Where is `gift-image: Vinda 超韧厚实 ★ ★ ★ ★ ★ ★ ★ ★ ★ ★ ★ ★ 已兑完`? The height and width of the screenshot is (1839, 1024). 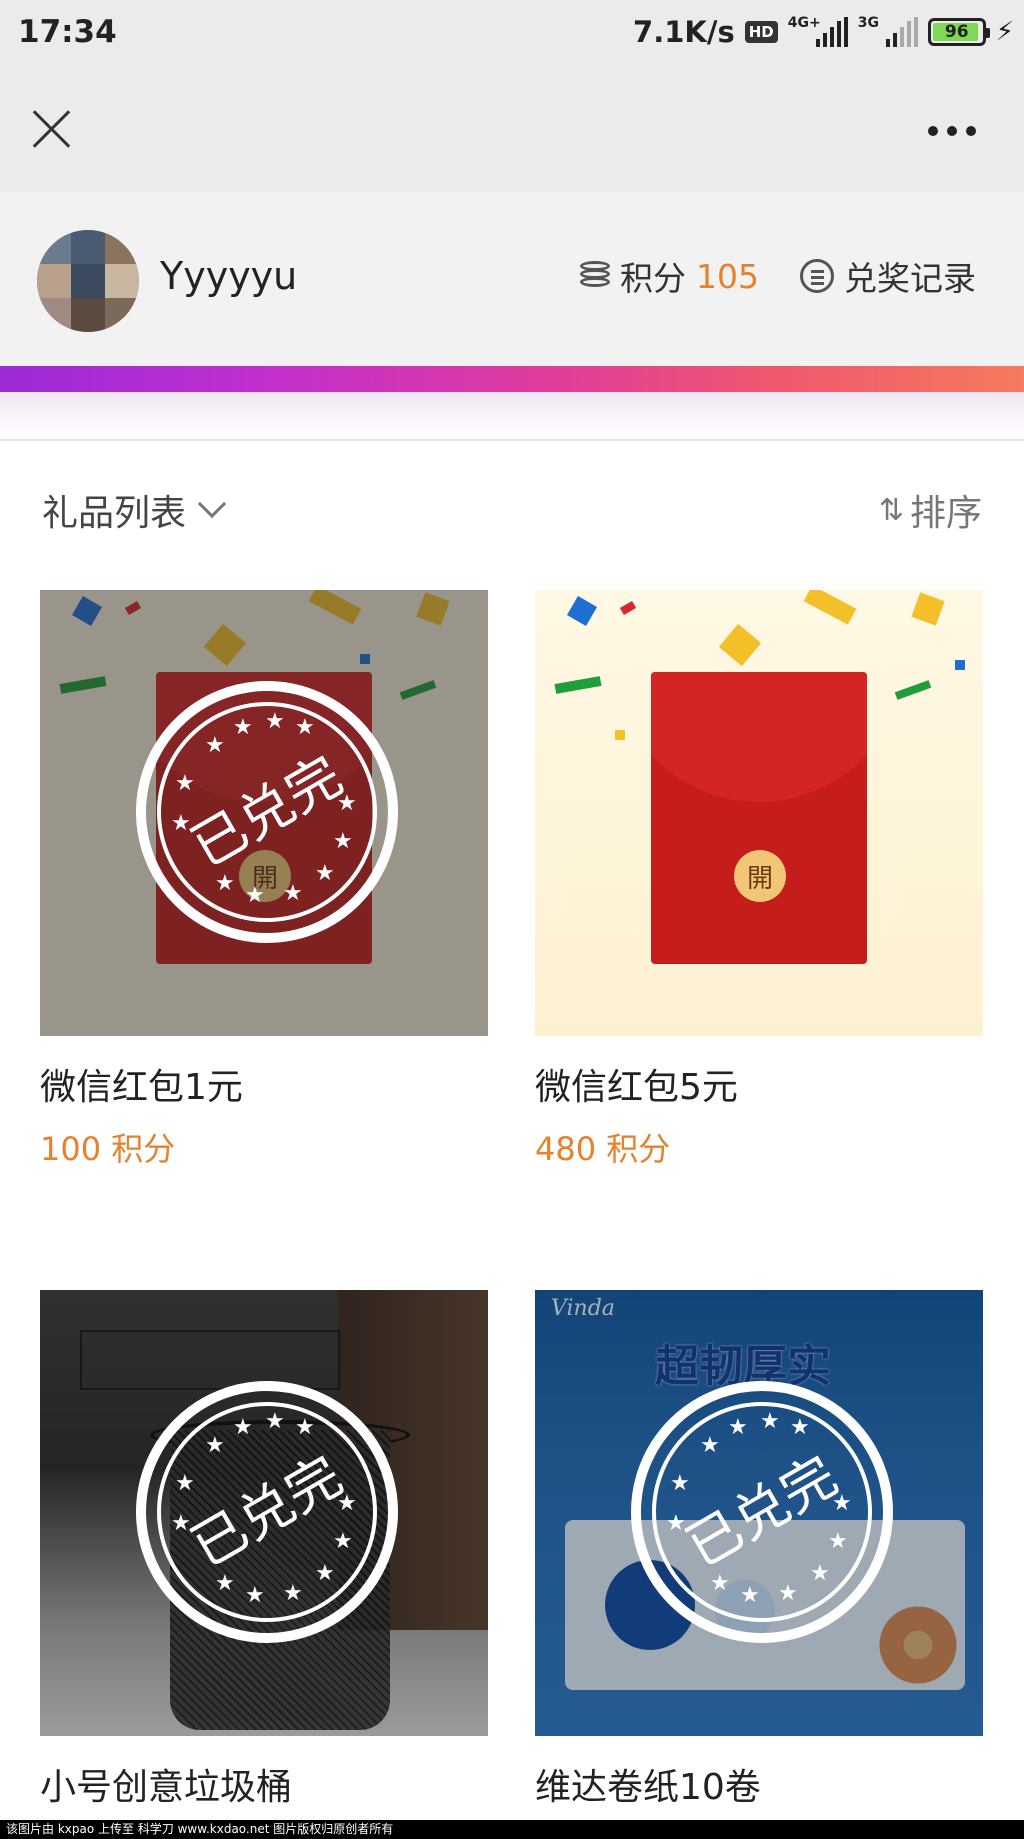 gift-image: Vinda 超韧厚实 ★ ★ ★ ★ ★ ★ ★ ★ ★ ★ ★ ★ 已兑完 is located at coordinates (759, 1513).